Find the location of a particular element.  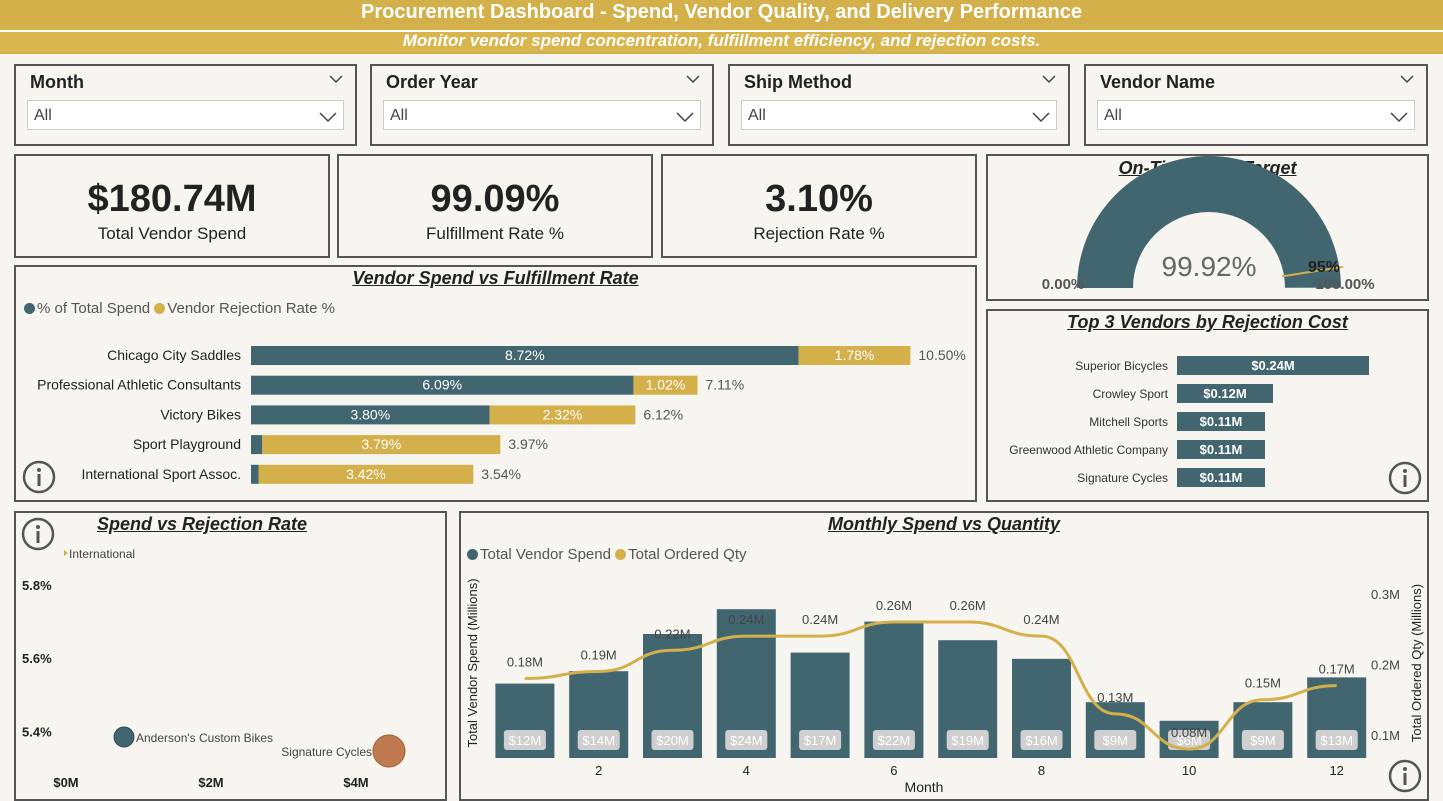

filter-month-dropdown: All is located at coordinates (185, 115).